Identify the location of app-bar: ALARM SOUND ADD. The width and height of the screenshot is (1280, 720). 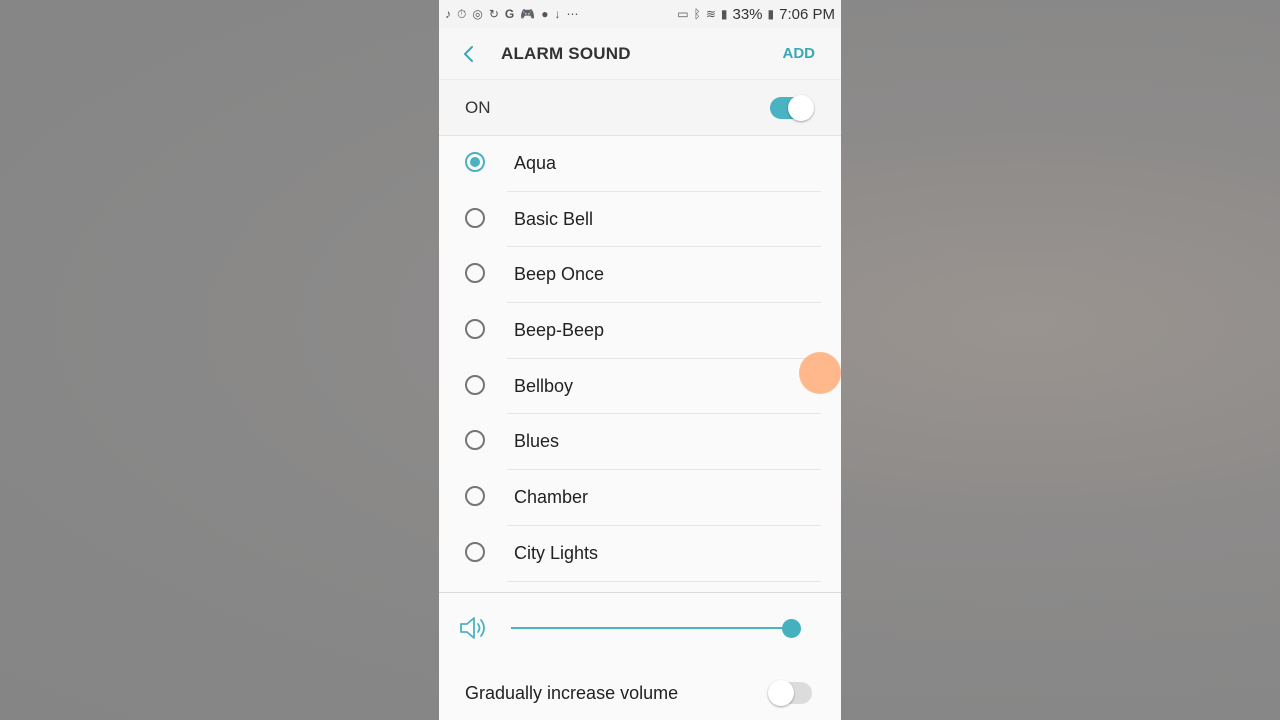
(640, 54).